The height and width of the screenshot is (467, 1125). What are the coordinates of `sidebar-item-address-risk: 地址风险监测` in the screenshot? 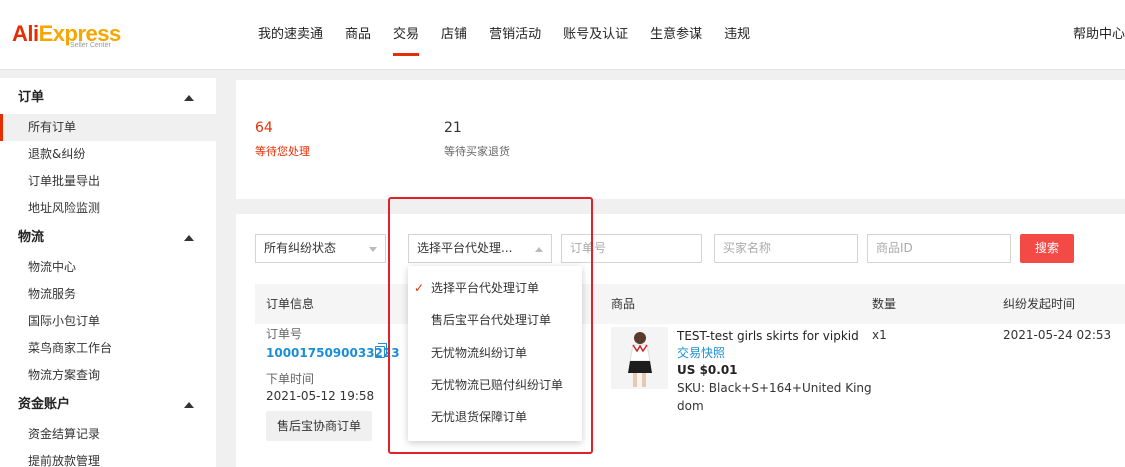 It's located at (108, 208).